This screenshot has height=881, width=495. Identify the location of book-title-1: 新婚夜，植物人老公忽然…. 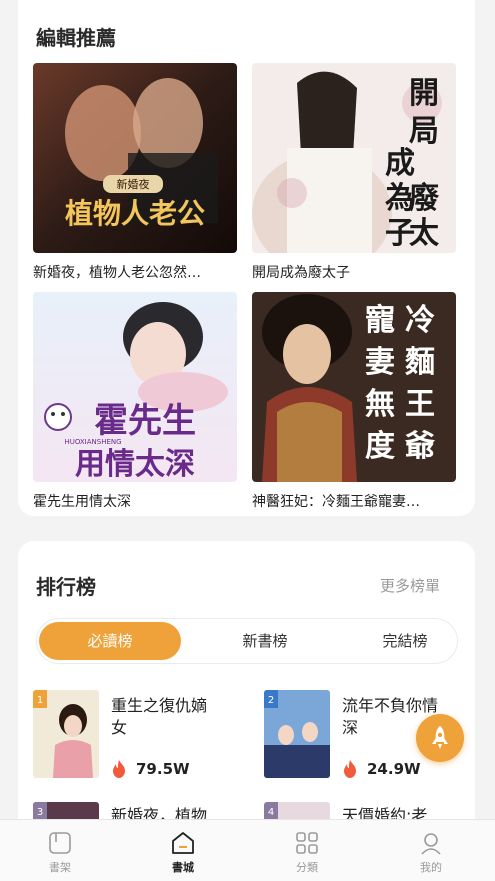
(135, 272).